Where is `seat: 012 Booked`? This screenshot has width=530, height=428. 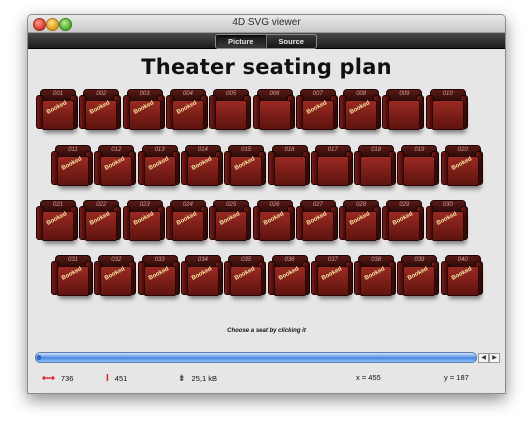 seat: 012 Booked is located at coordinates (115, 165).